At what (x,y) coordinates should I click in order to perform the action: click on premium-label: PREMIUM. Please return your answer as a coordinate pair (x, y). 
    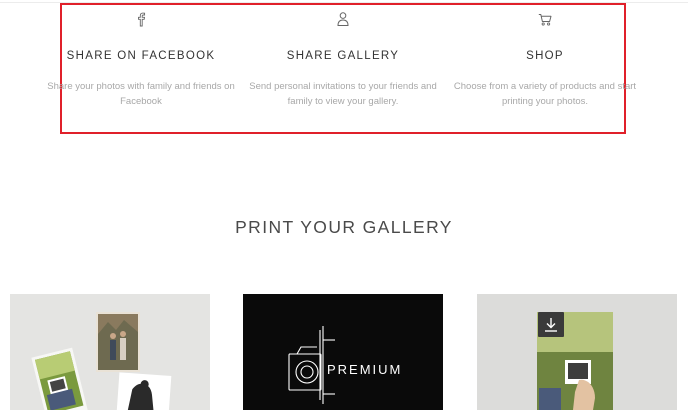
    Looking at the image, I should click on (365, 369).